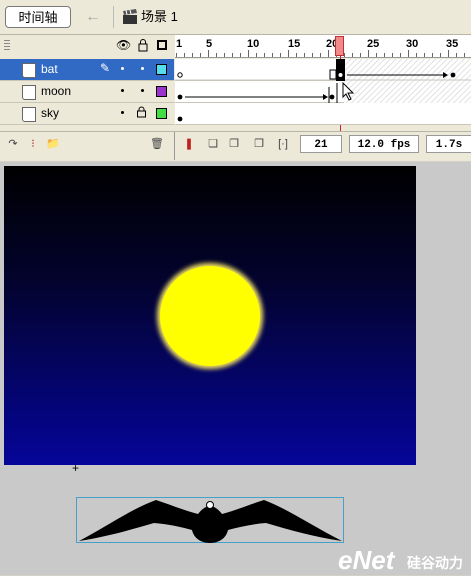 The height and width of the screenshot is (576, 471). What do you see at coordinates (130, 16) in the screenshot?
I see `clapperboard-icon` at bounding box center [130, 16].